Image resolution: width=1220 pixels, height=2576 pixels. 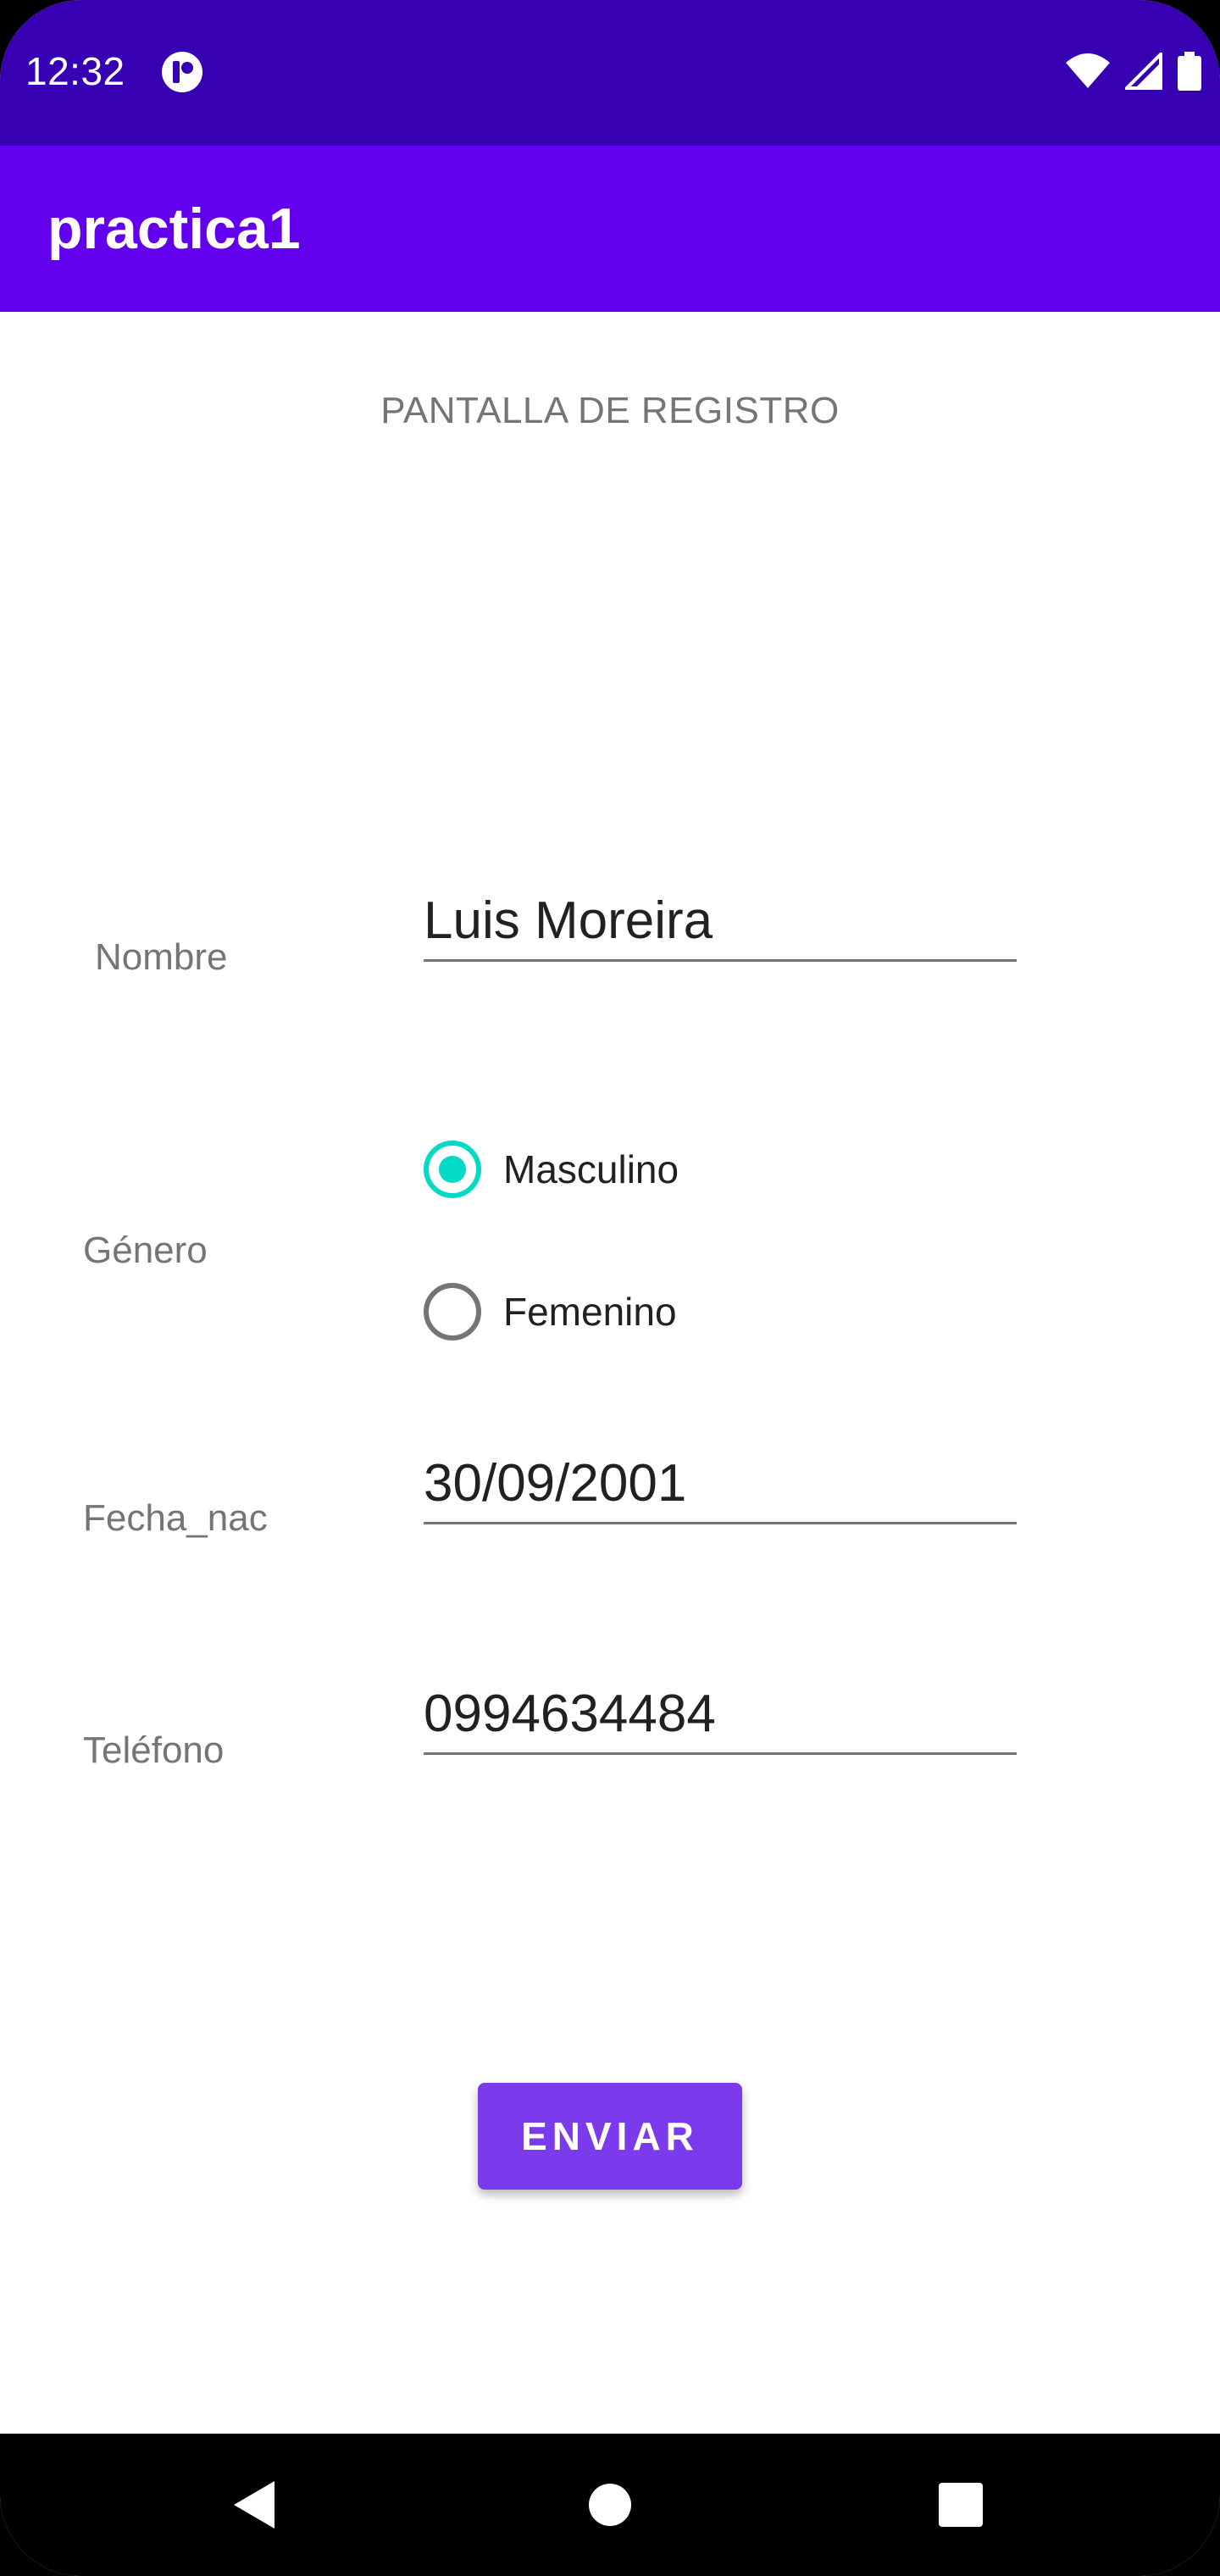 I want to click on back-button, so click(x=254, y=2505).